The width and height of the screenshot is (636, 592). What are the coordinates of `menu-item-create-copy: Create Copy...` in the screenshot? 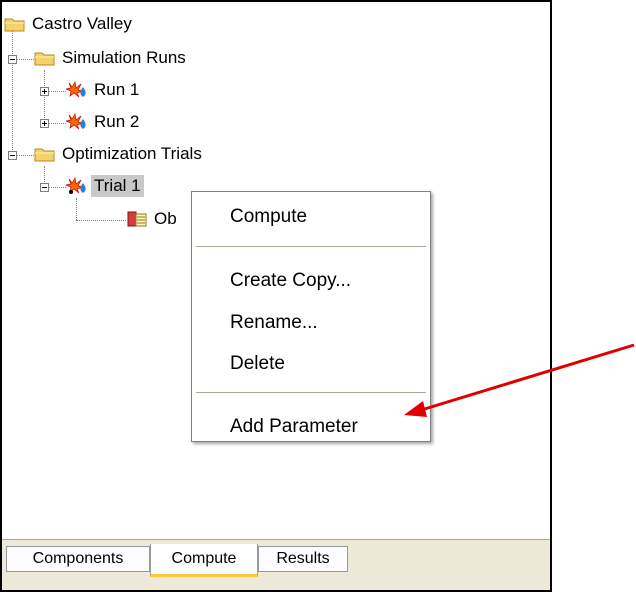 It's located at (290, 281).